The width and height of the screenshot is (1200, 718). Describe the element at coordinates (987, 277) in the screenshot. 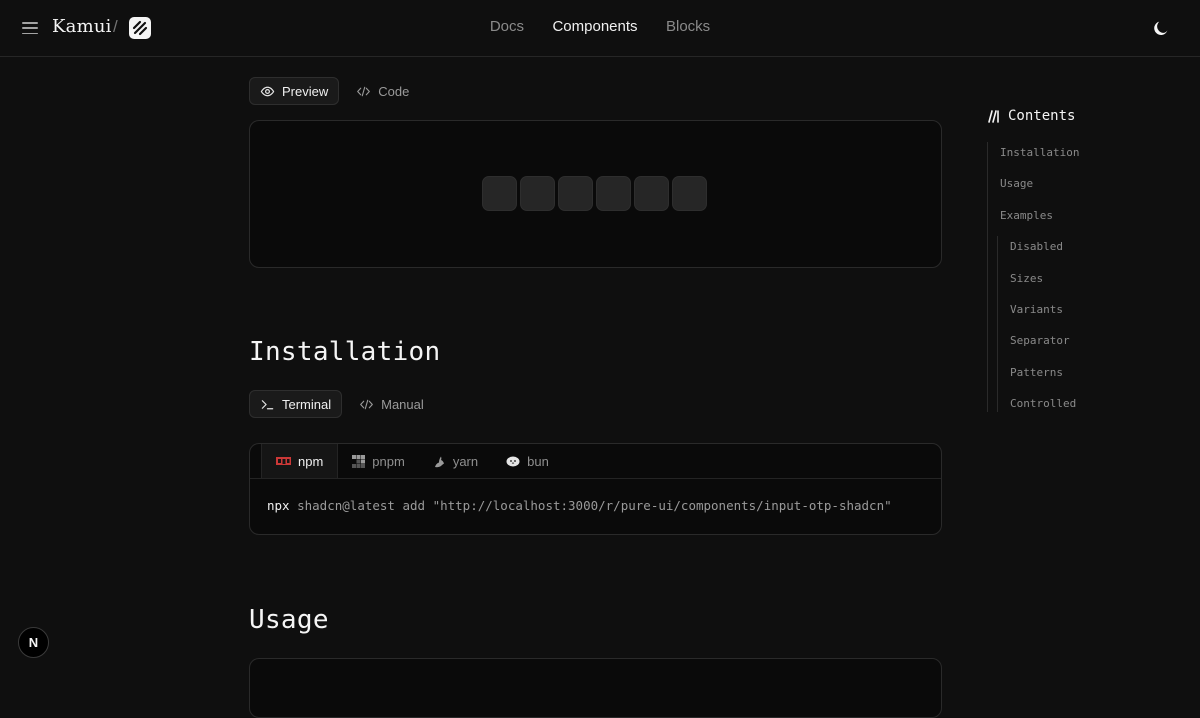

I see `toc-divider` at that location.